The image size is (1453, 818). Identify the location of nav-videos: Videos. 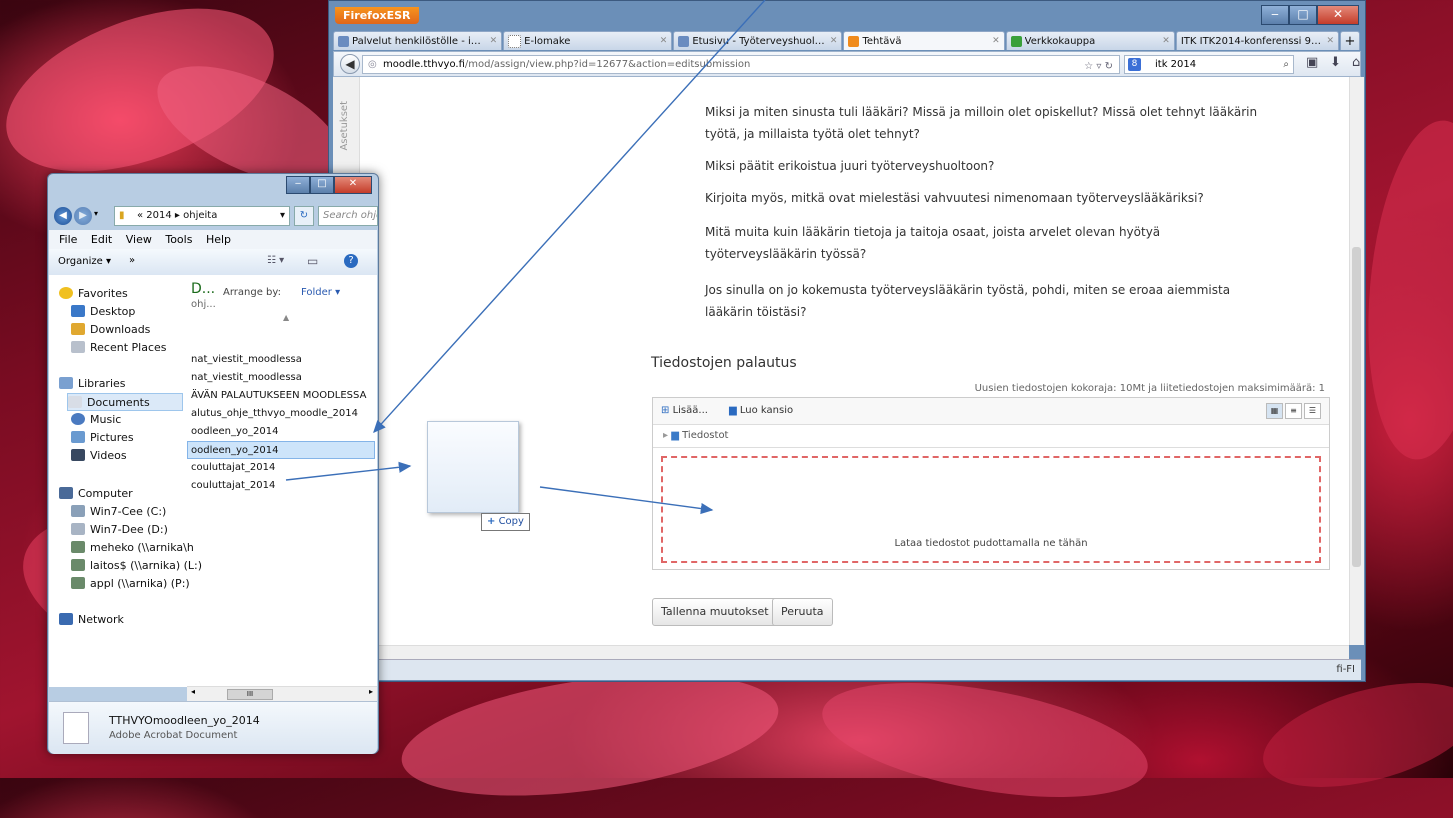
(99, 456).